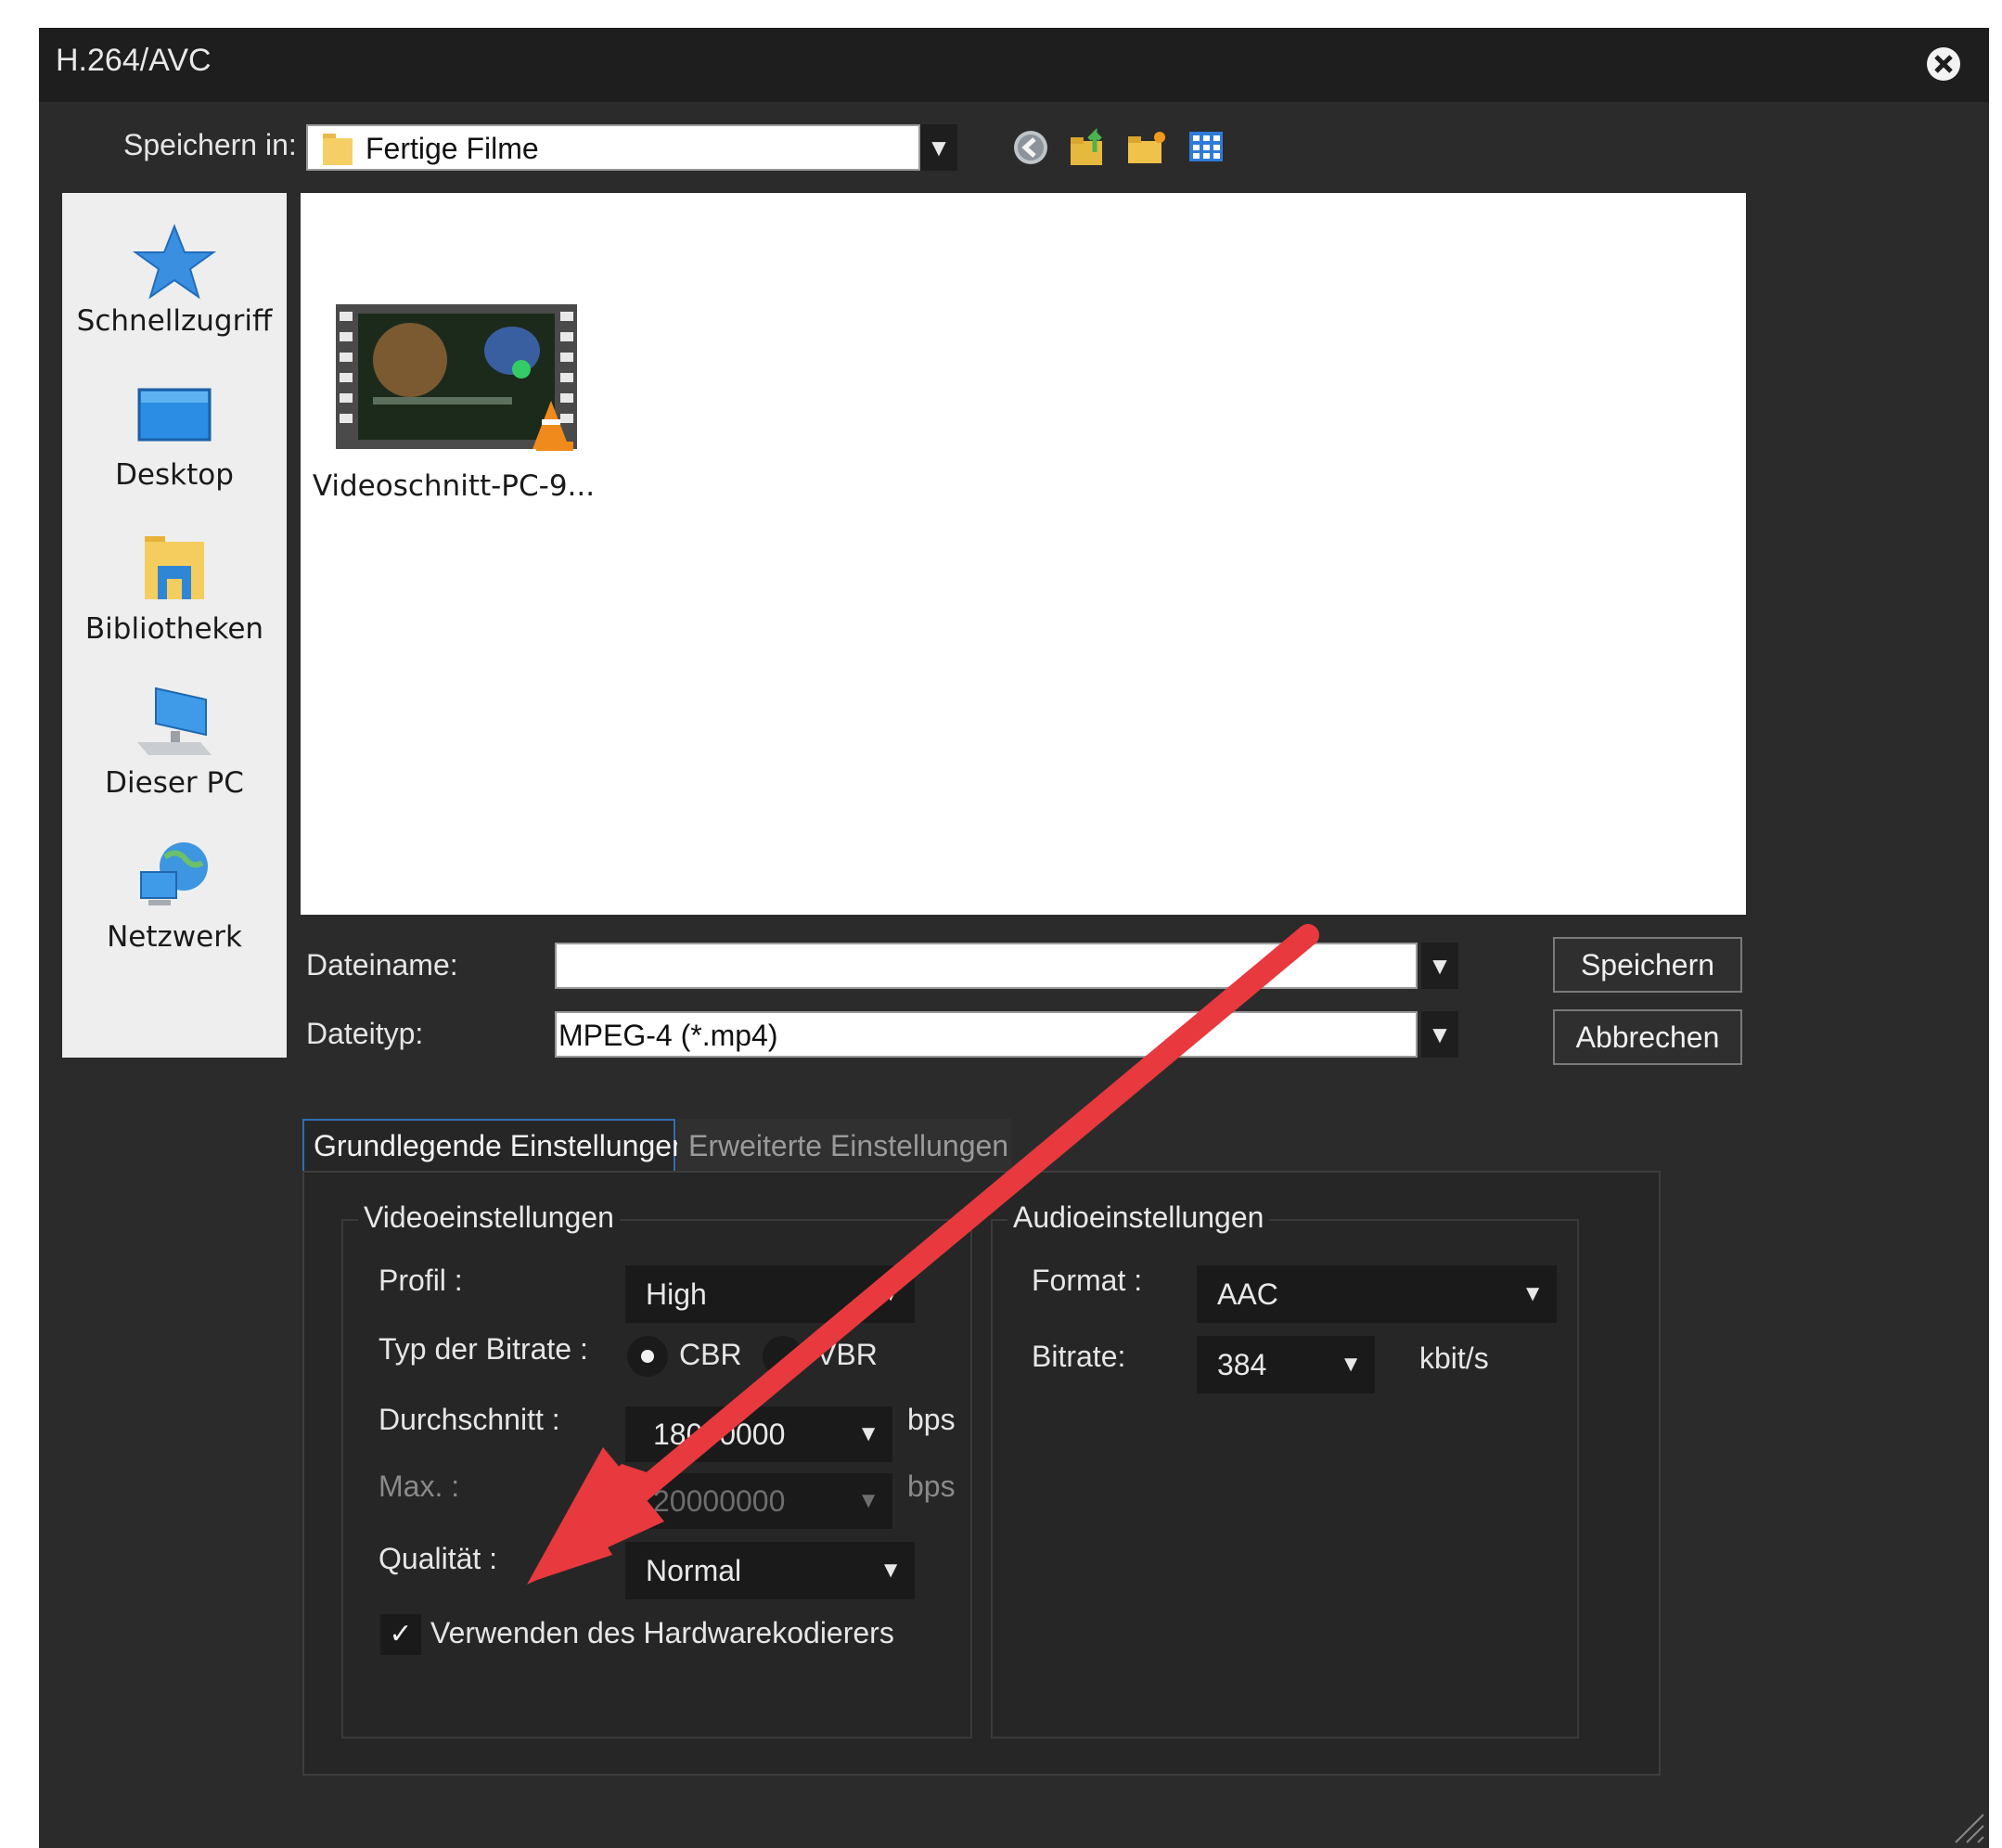 The height and width of the screenshot is (1848, 2002). Describe the element at coordinates (174, 415) in the screenshot. I see `desktop-icon` at that location.